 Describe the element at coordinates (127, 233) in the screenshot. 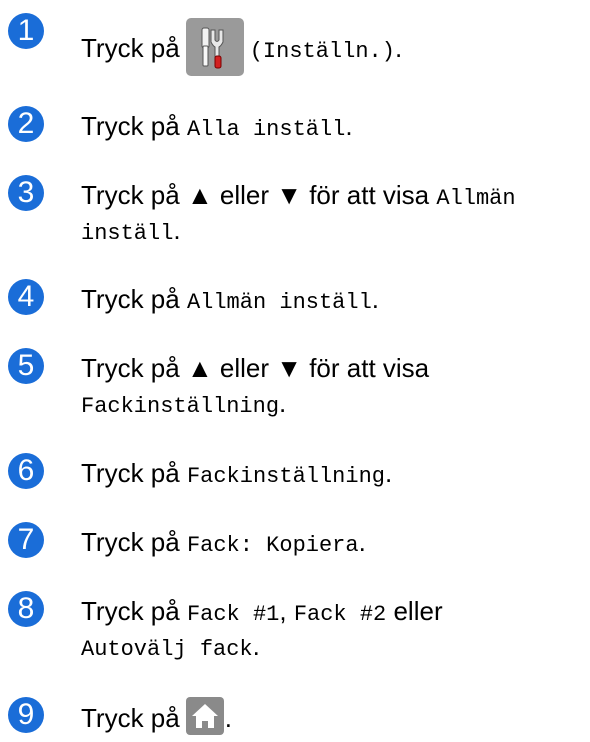

I see `setting-name: inställ` at that location.